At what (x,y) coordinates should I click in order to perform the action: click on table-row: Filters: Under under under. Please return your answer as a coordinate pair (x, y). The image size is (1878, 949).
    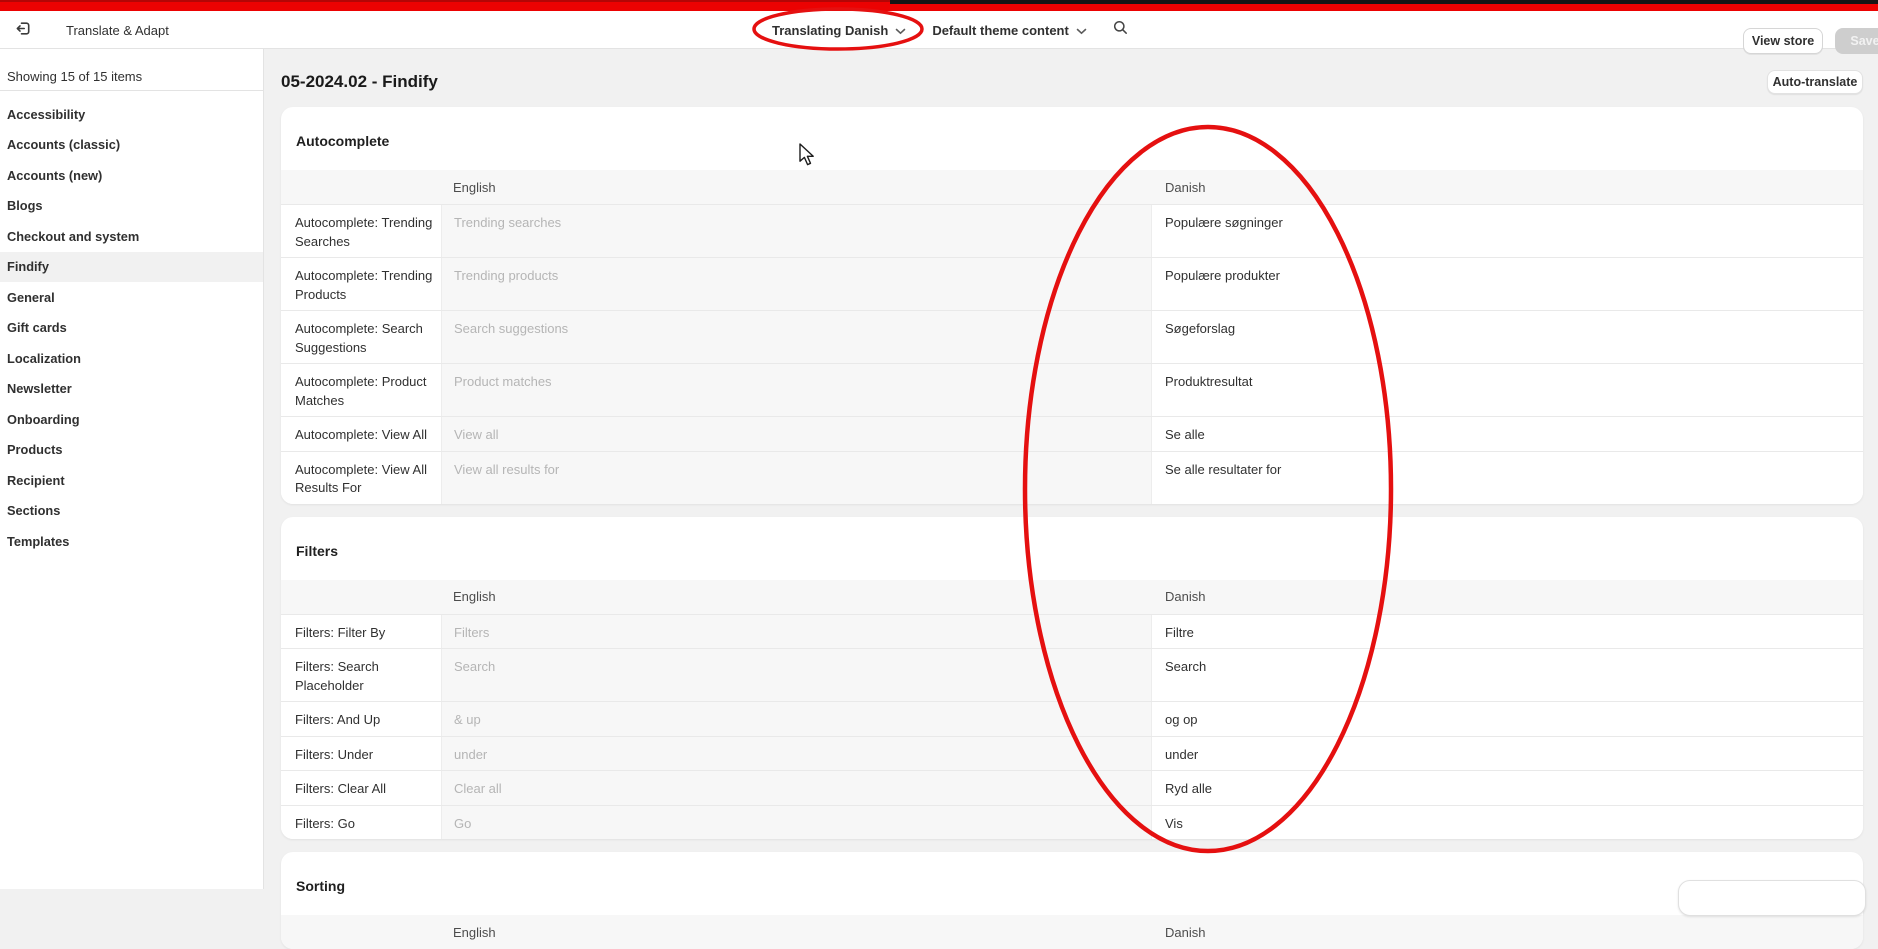
    Looking at the image, I should click on (1072, 753).